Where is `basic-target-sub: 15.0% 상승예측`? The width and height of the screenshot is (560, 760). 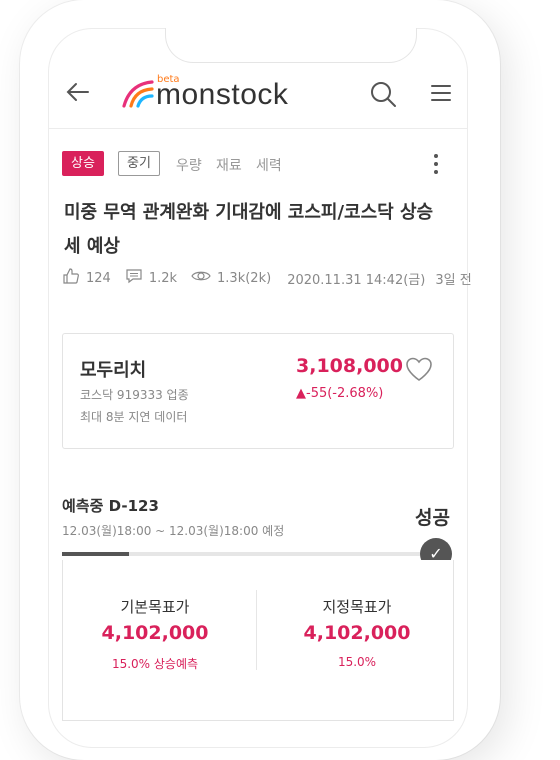
basic-target-sub: 15.0% 상승예측 is located at coordinates (155, 664).